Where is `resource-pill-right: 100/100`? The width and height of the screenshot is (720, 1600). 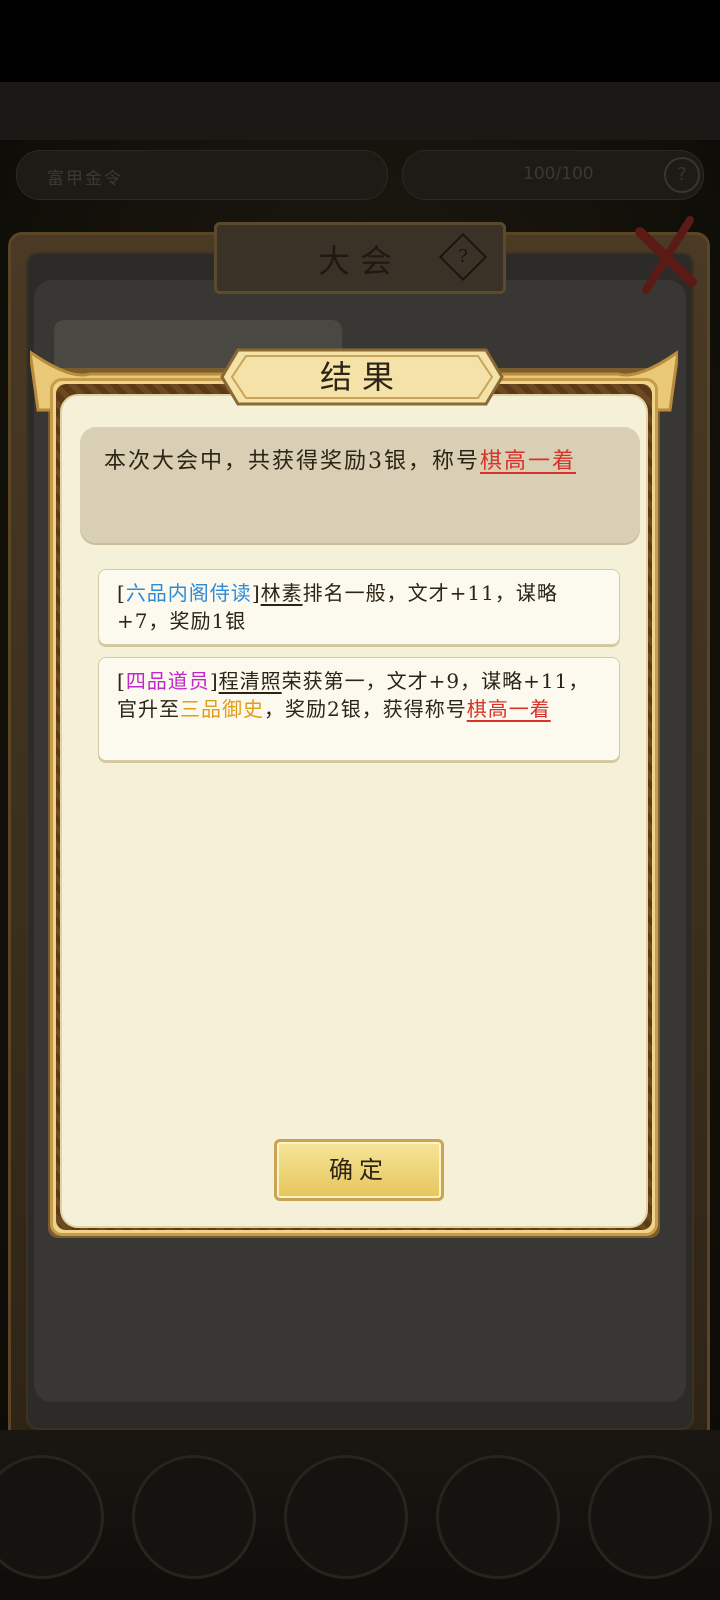
resource-pill-right: 100/100 is located at coordinates (553, 175).